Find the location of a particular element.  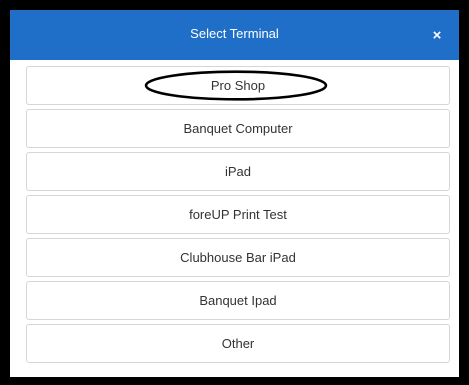

terminal-label: iPad is located at coordinates (238, 171).